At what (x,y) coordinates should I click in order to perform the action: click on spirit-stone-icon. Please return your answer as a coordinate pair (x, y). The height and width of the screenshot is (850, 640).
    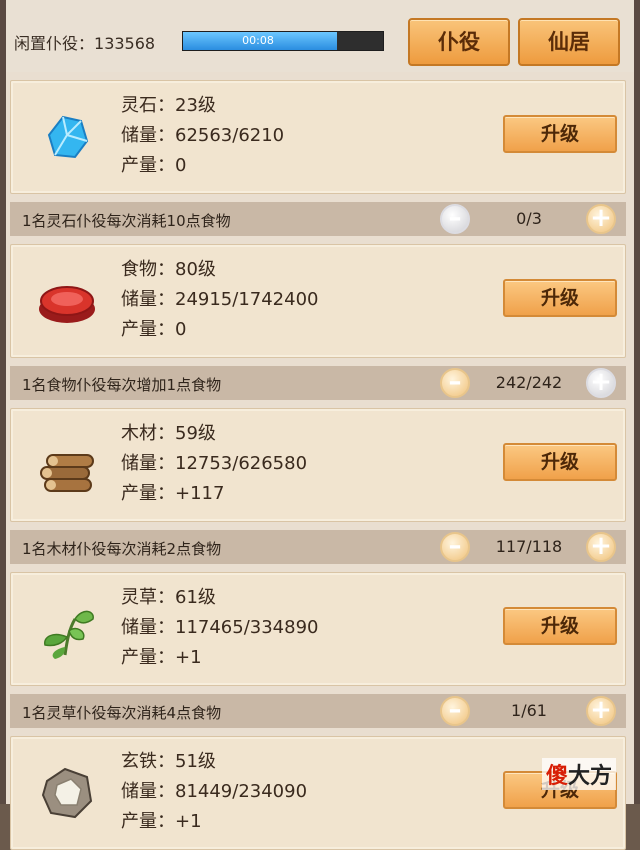
    Looking at the image, I should click on (68, 137).